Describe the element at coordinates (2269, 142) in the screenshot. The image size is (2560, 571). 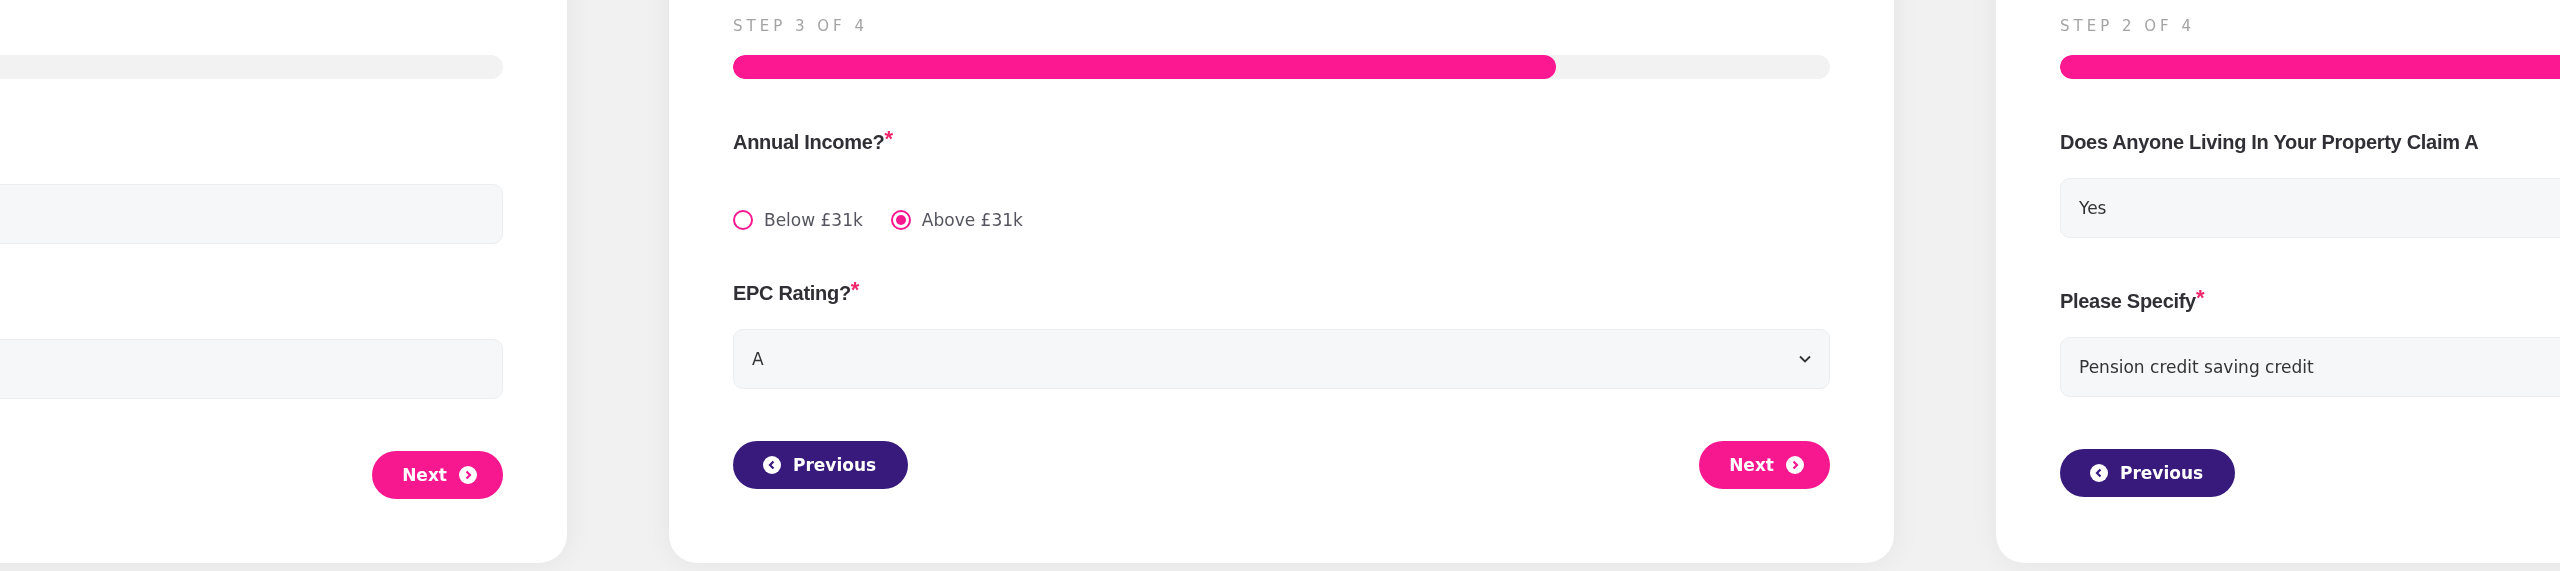
I see `field-label: Does Anyone Living In Your Property Claim A` at that location.